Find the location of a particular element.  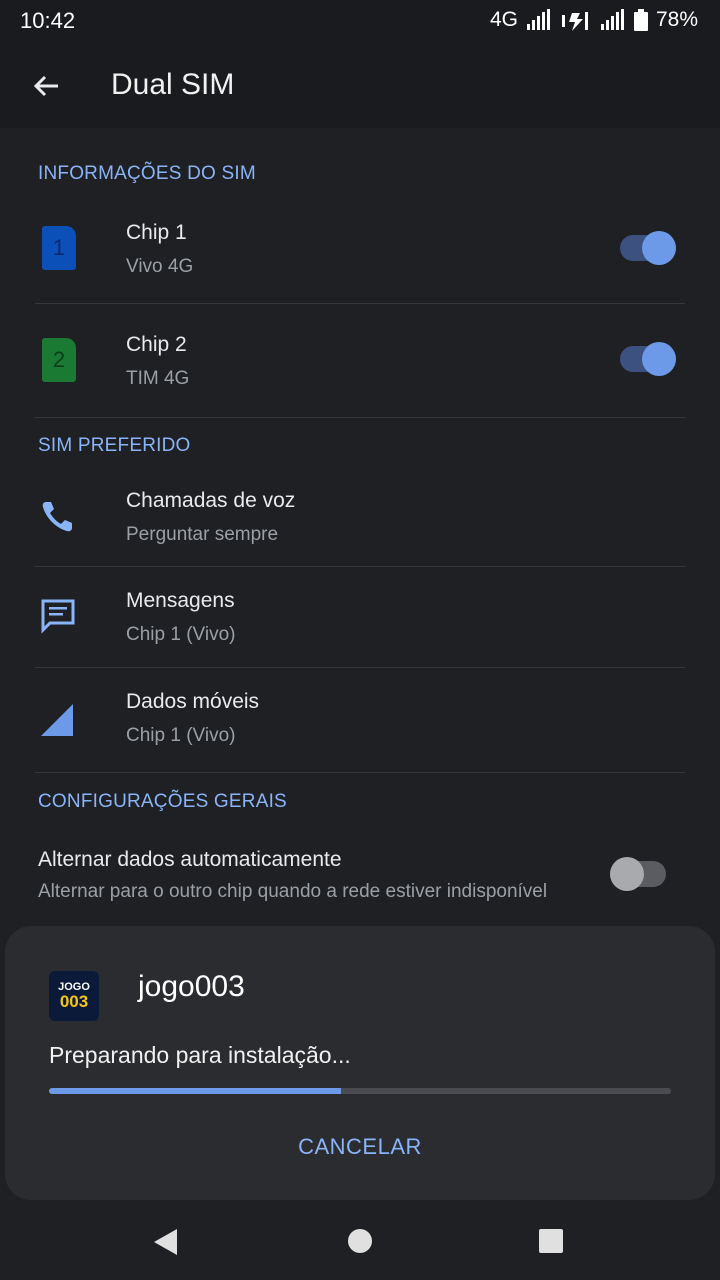

section-header-preferred-sim: SIM PREFERIDO is located at coordinates (114, 445).